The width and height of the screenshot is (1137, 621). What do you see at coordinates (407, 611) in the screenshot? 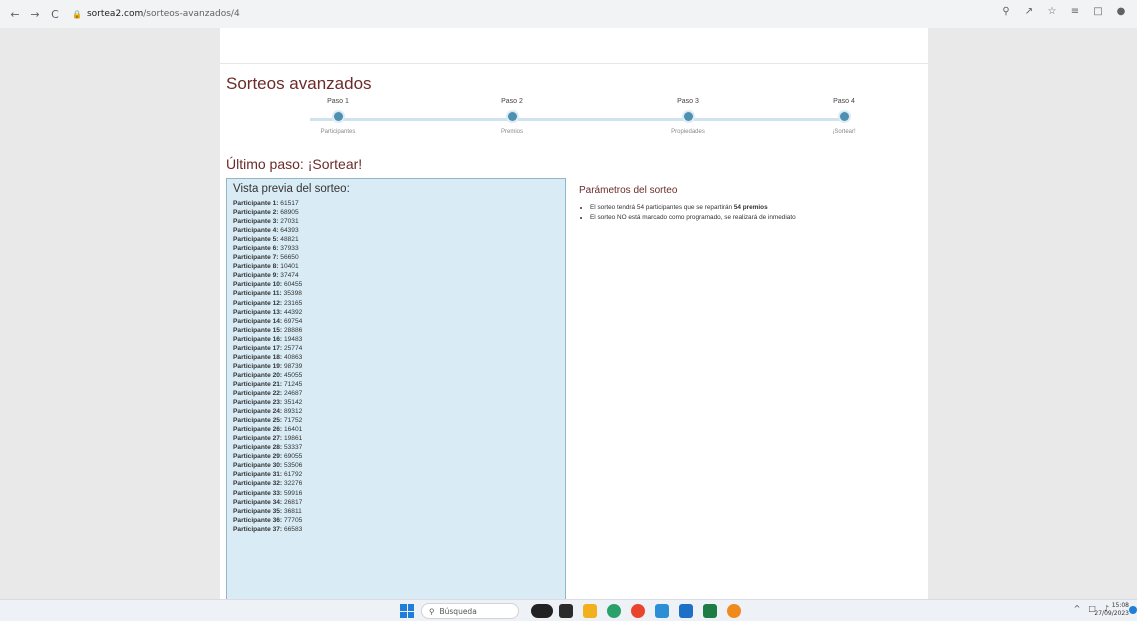
I see `windows-start-icon` at bounding box center [407, 611].